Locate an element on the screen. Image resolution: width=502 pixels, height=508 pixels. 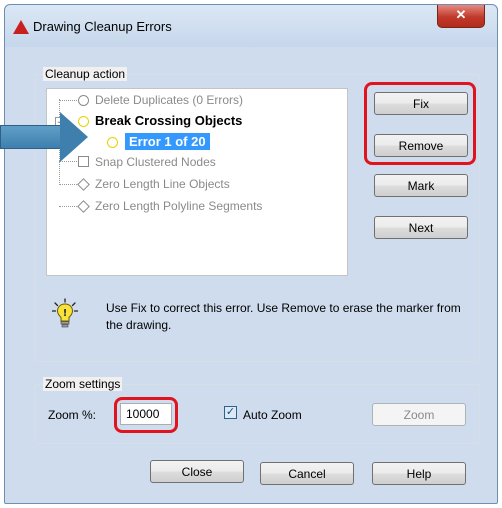
tree-item-error-selected: Error 1 of 20 is located at coordinates (167, 141).